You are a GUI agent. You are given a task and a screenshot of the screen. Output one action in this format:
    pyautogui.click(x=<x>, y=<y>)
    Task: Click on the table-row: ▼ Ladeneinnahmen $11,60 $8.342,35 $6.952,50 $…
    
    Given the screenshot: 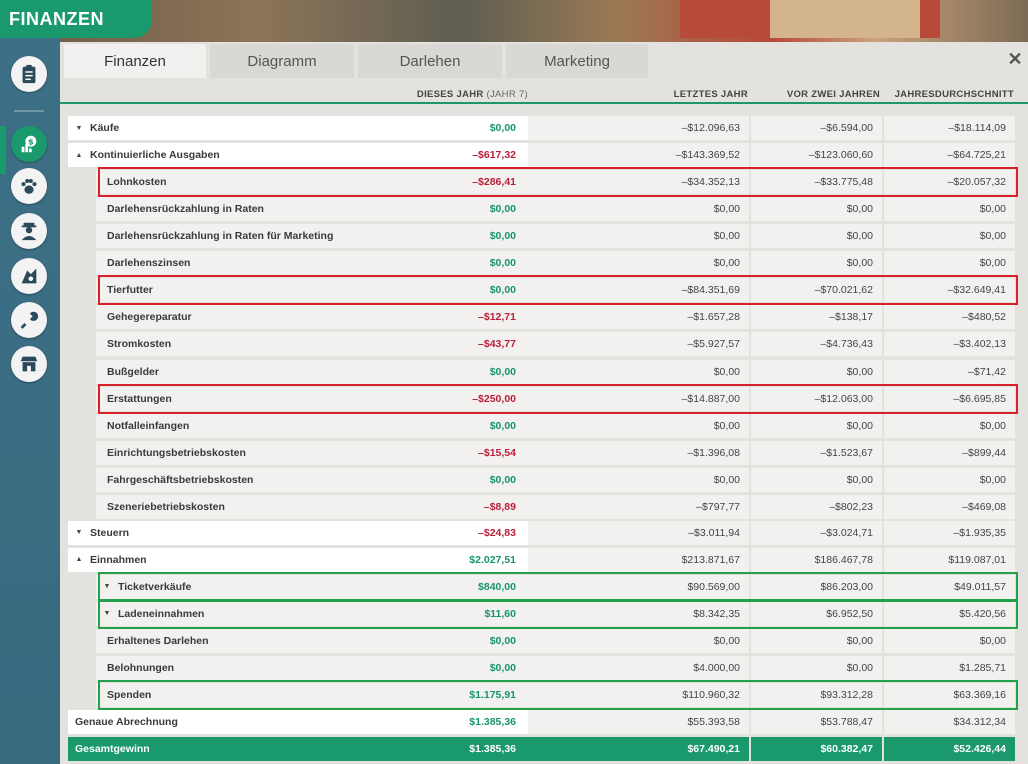 What is the action you would take?
    pyautogui.click(x=544, y=613)
    